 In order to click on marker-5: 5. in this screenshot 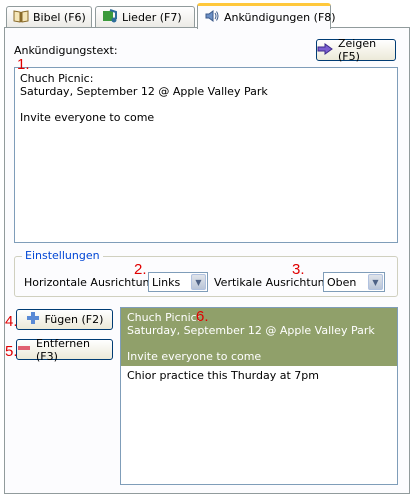, I will do `click(11, 351)`.